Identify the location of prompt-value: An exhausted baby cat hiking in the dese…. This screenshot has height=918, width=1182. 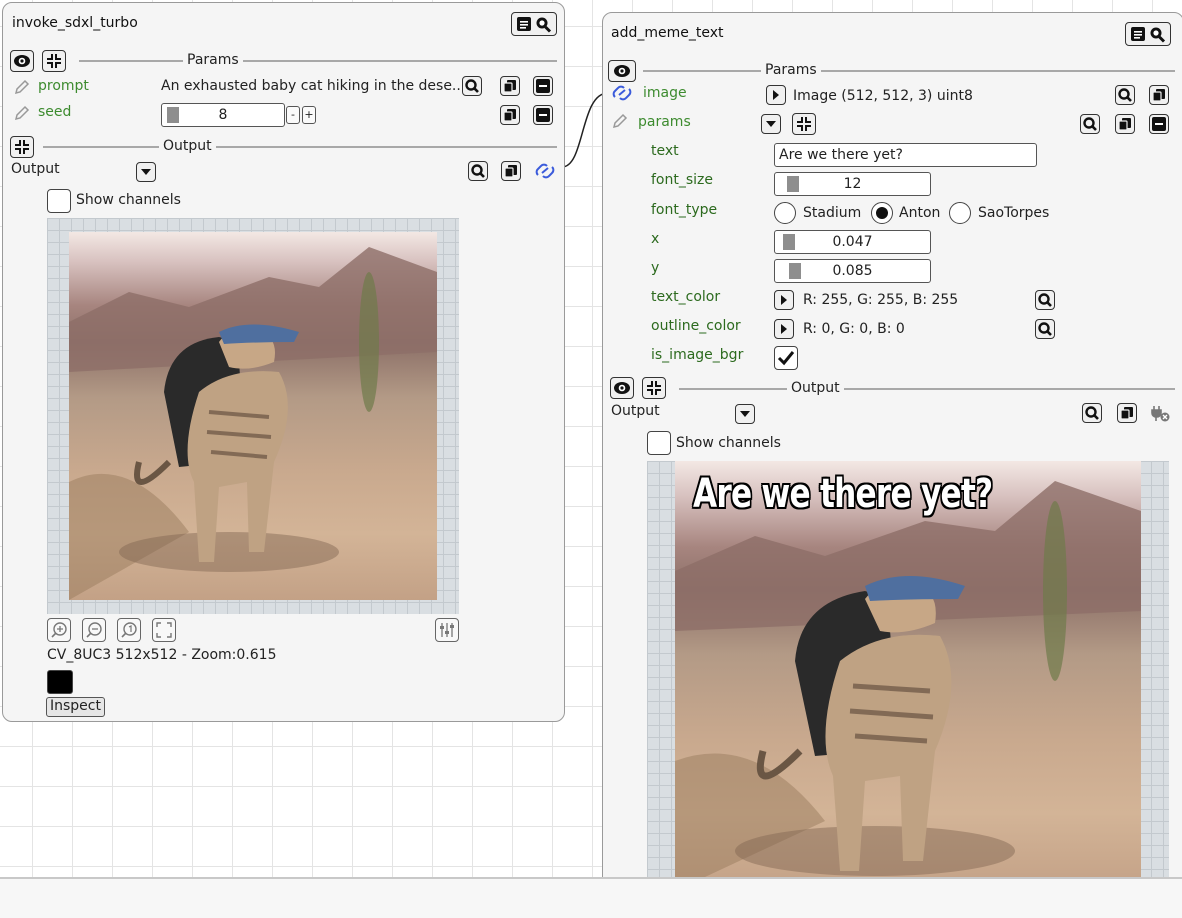
(313, 86).